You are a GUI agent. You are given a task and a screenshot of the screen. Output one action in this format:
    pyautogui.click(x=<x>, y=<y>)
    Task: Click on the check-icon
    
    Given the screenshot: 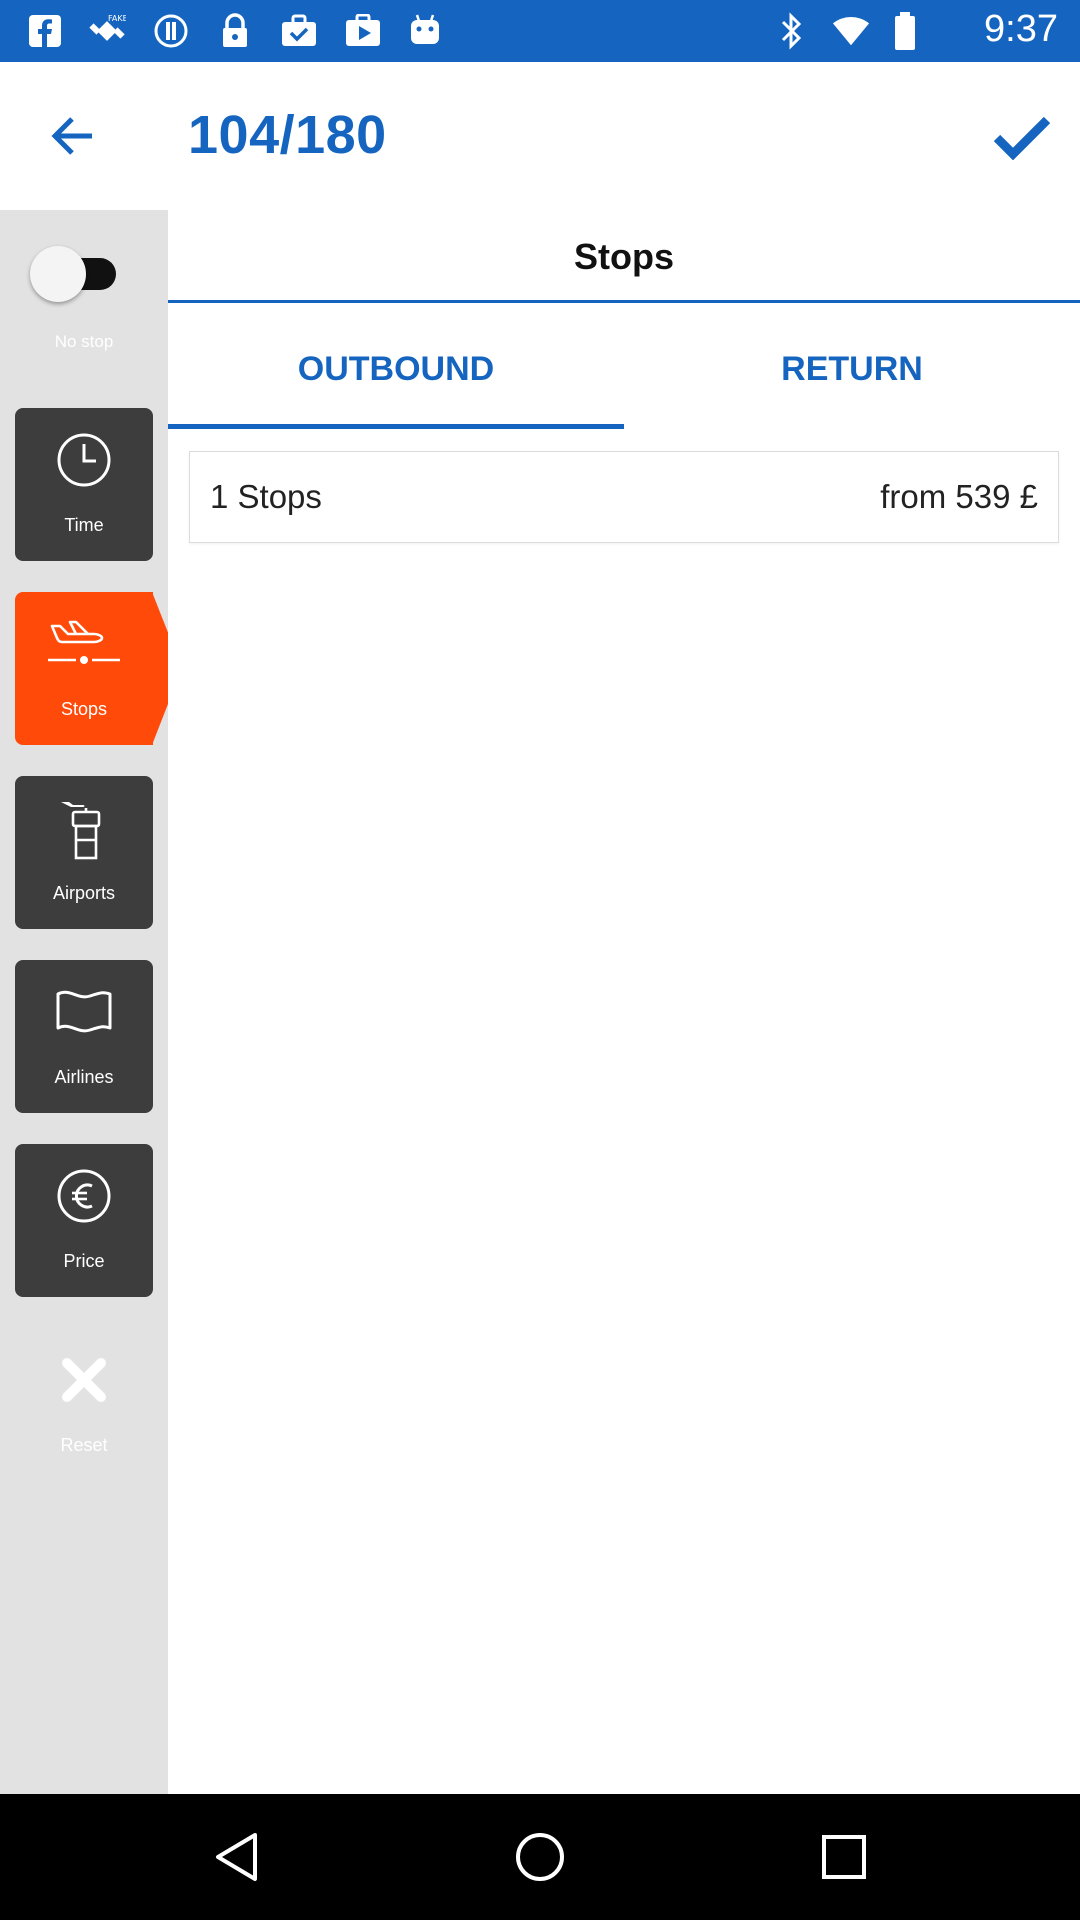 What is the action you would take?
    pyautogui.click(x=1022, y=138)
    